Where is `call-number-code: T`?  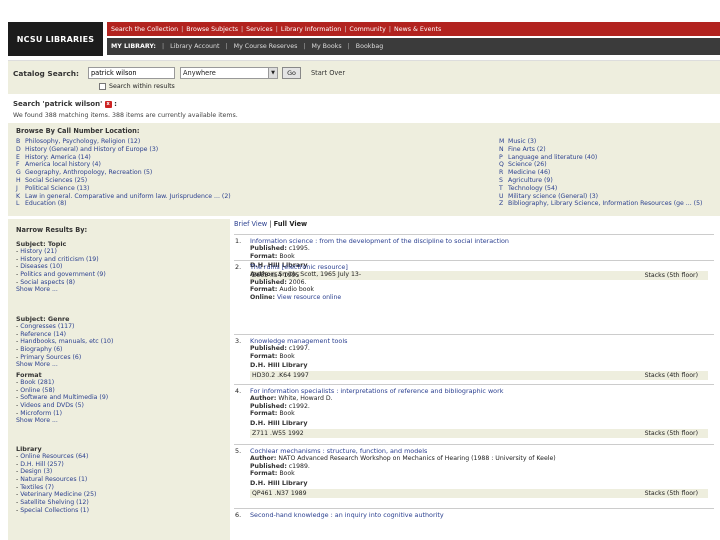 call-number-code: T is located at coordinates (503, 189).